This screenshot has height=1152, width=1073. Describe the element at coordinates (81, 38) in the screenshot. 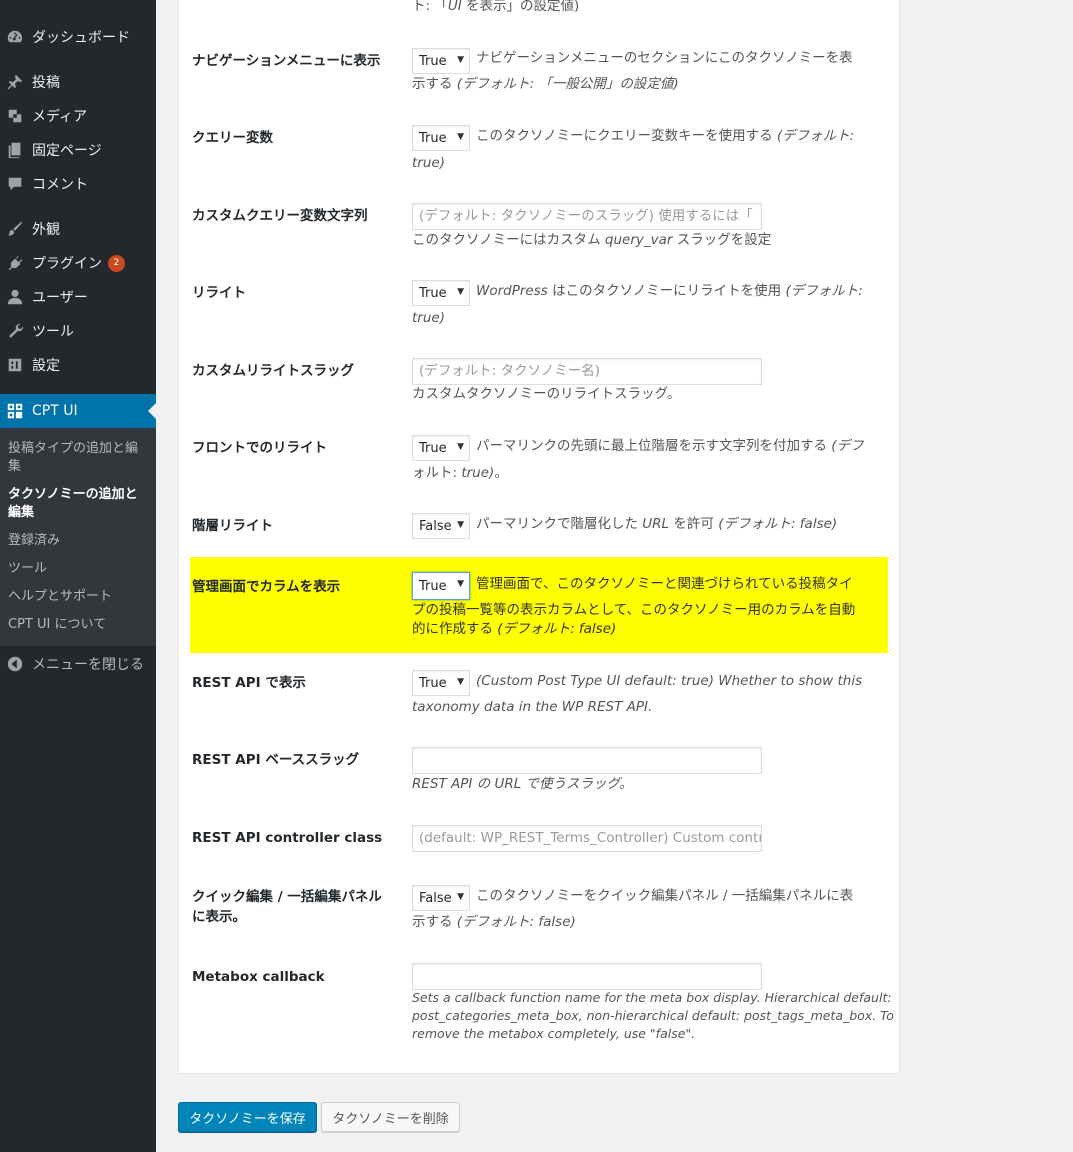

I see `sidebar-item-label: ダッシュボード` at that location.